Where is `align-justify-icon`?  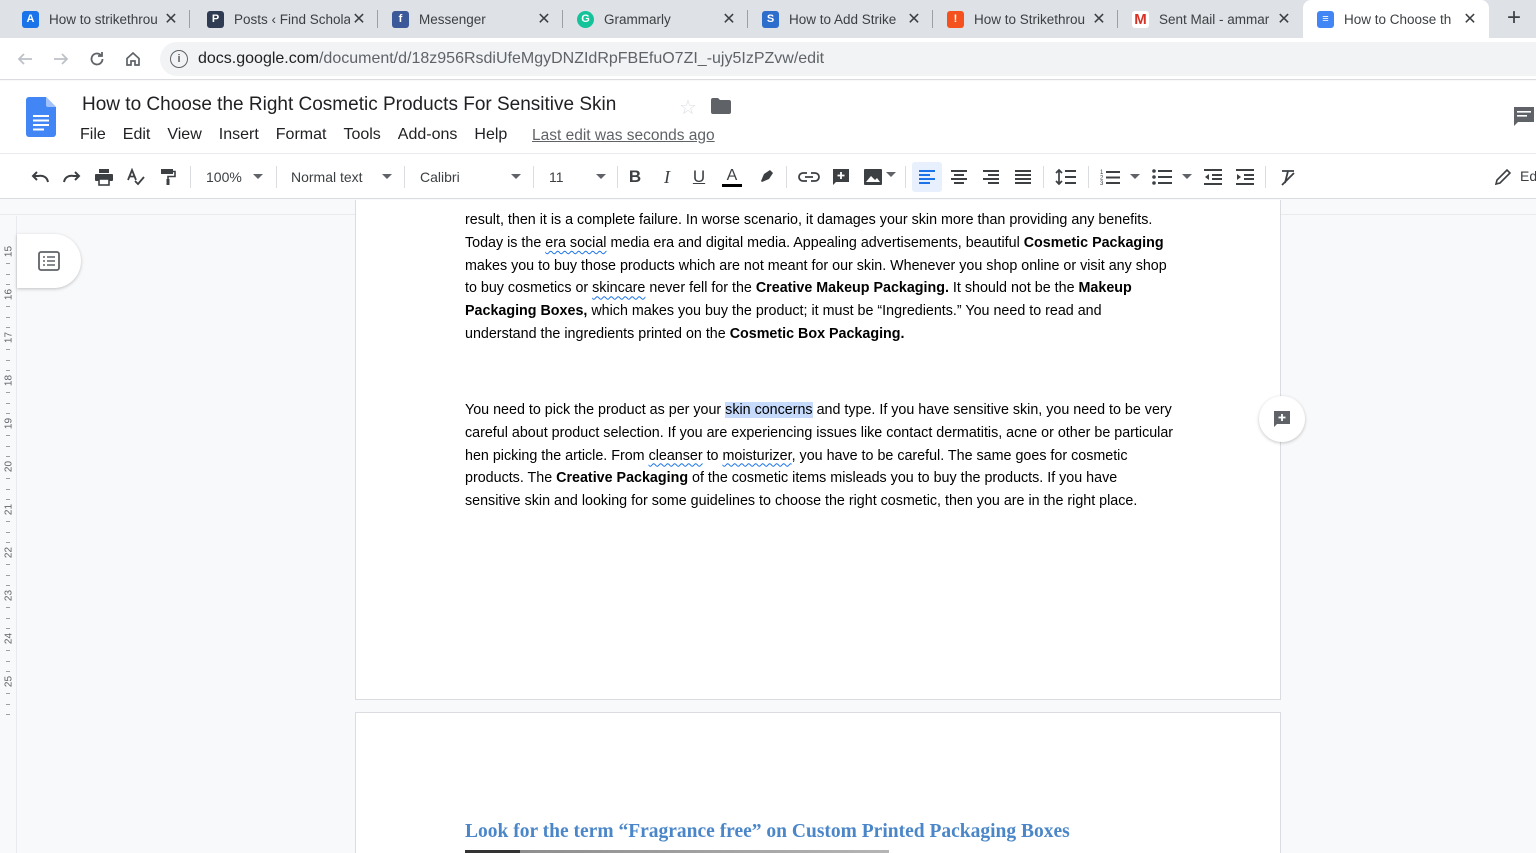
align-justify-icon is located at coordinates (1023, 177).